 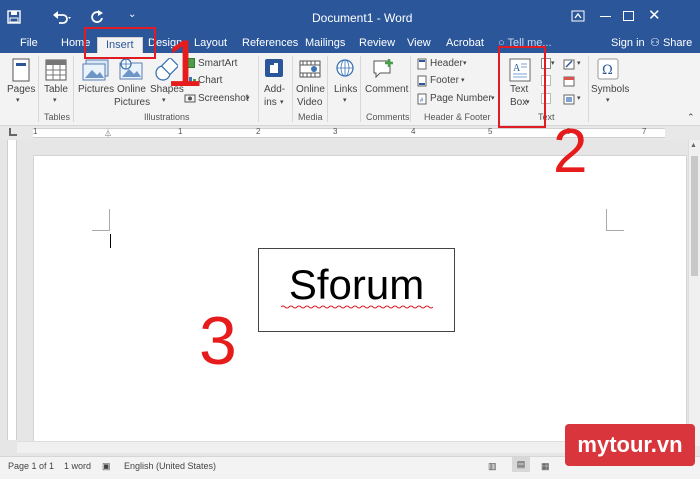 I want to click on tab-mailings: Mailings, so click(x=325, y=44).